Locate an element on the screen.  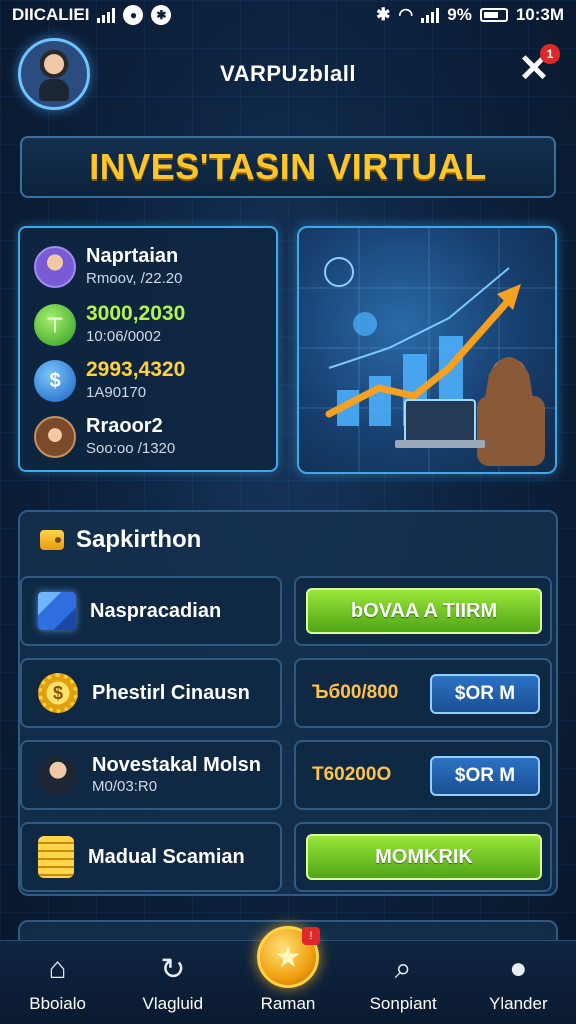
option-action: MOMKRIK is located at coordinates (423, 857).